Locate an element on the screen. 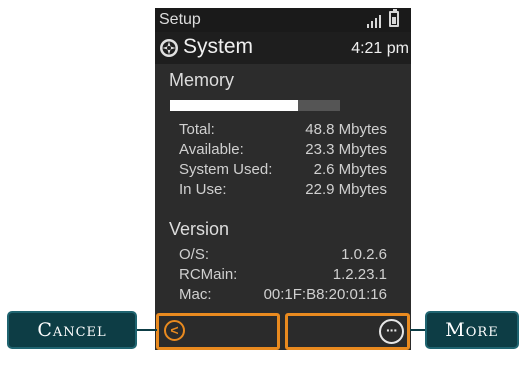  row-value: 1.2.23.1 is located at coordinates (359, 274).